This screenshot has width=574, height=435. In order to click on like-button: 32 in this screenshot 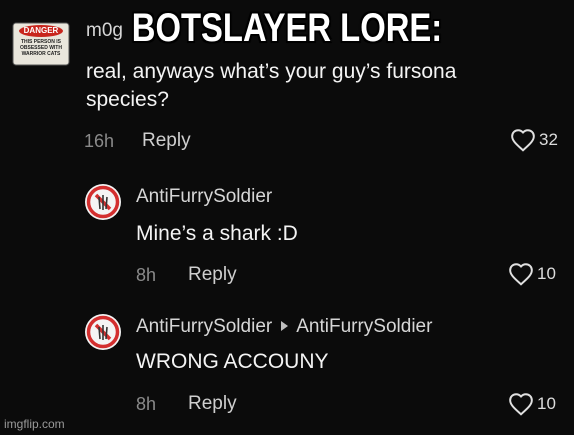, I will do `click(534, 140)`.